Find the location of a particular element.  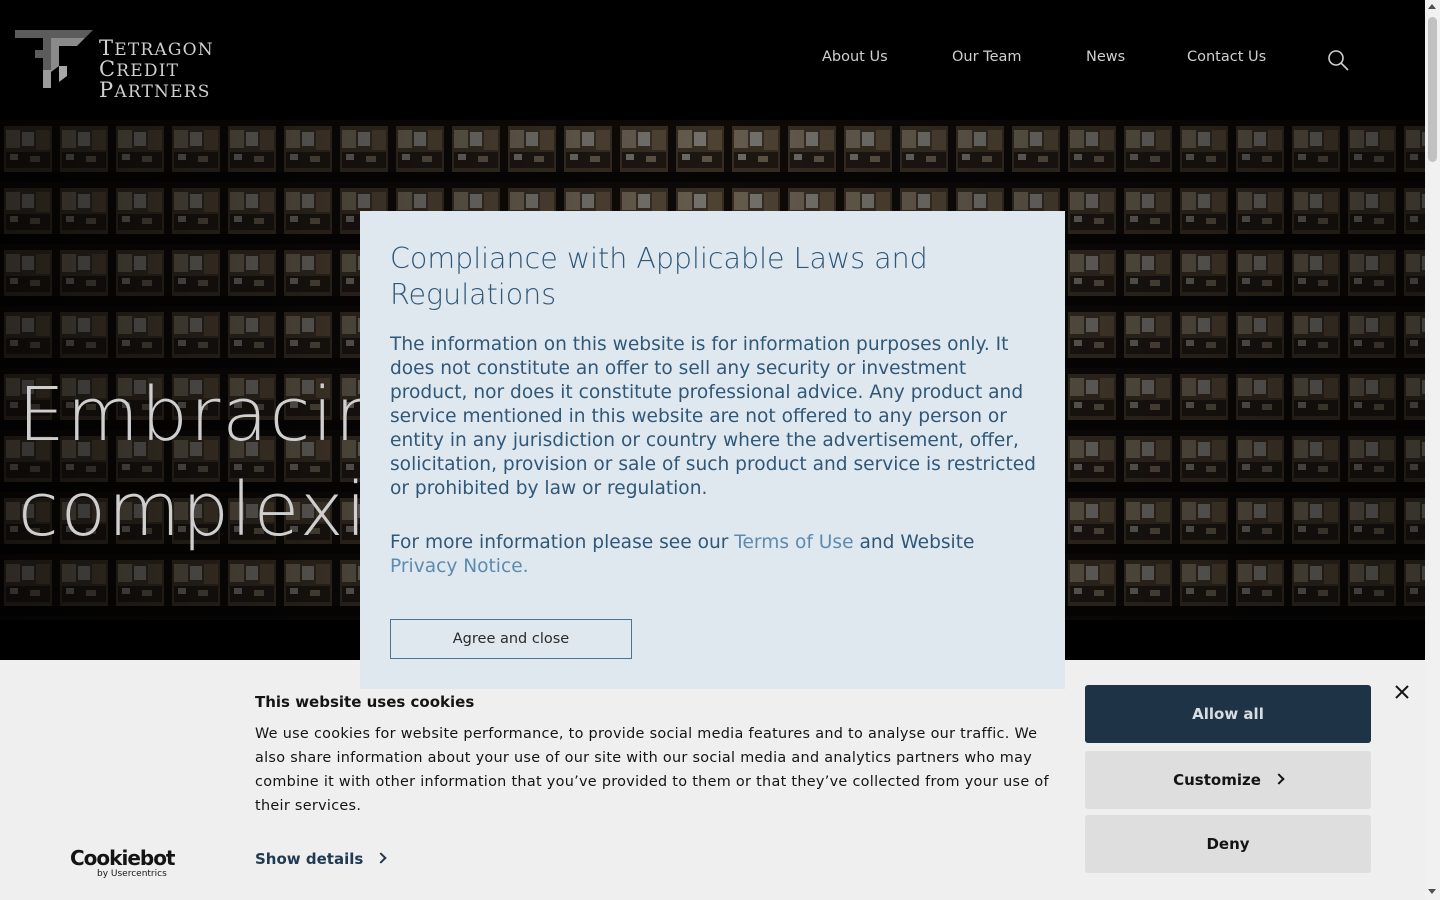

search-icon is located at coordinates (1338, 60).